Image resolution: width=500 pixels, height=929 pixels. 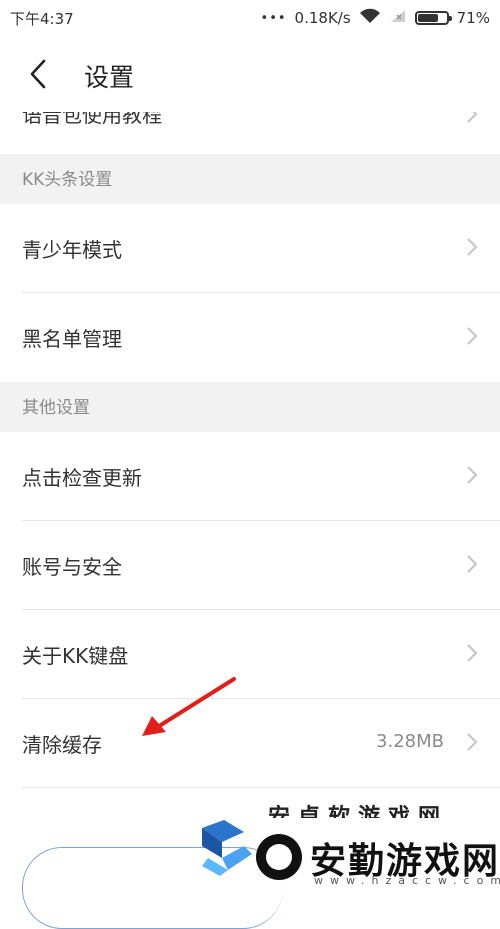 What do you see at coordinates (82, 478) in the screenshot?
I see `list-item-label: 点击检查更新` at bounding box center [82, 478].